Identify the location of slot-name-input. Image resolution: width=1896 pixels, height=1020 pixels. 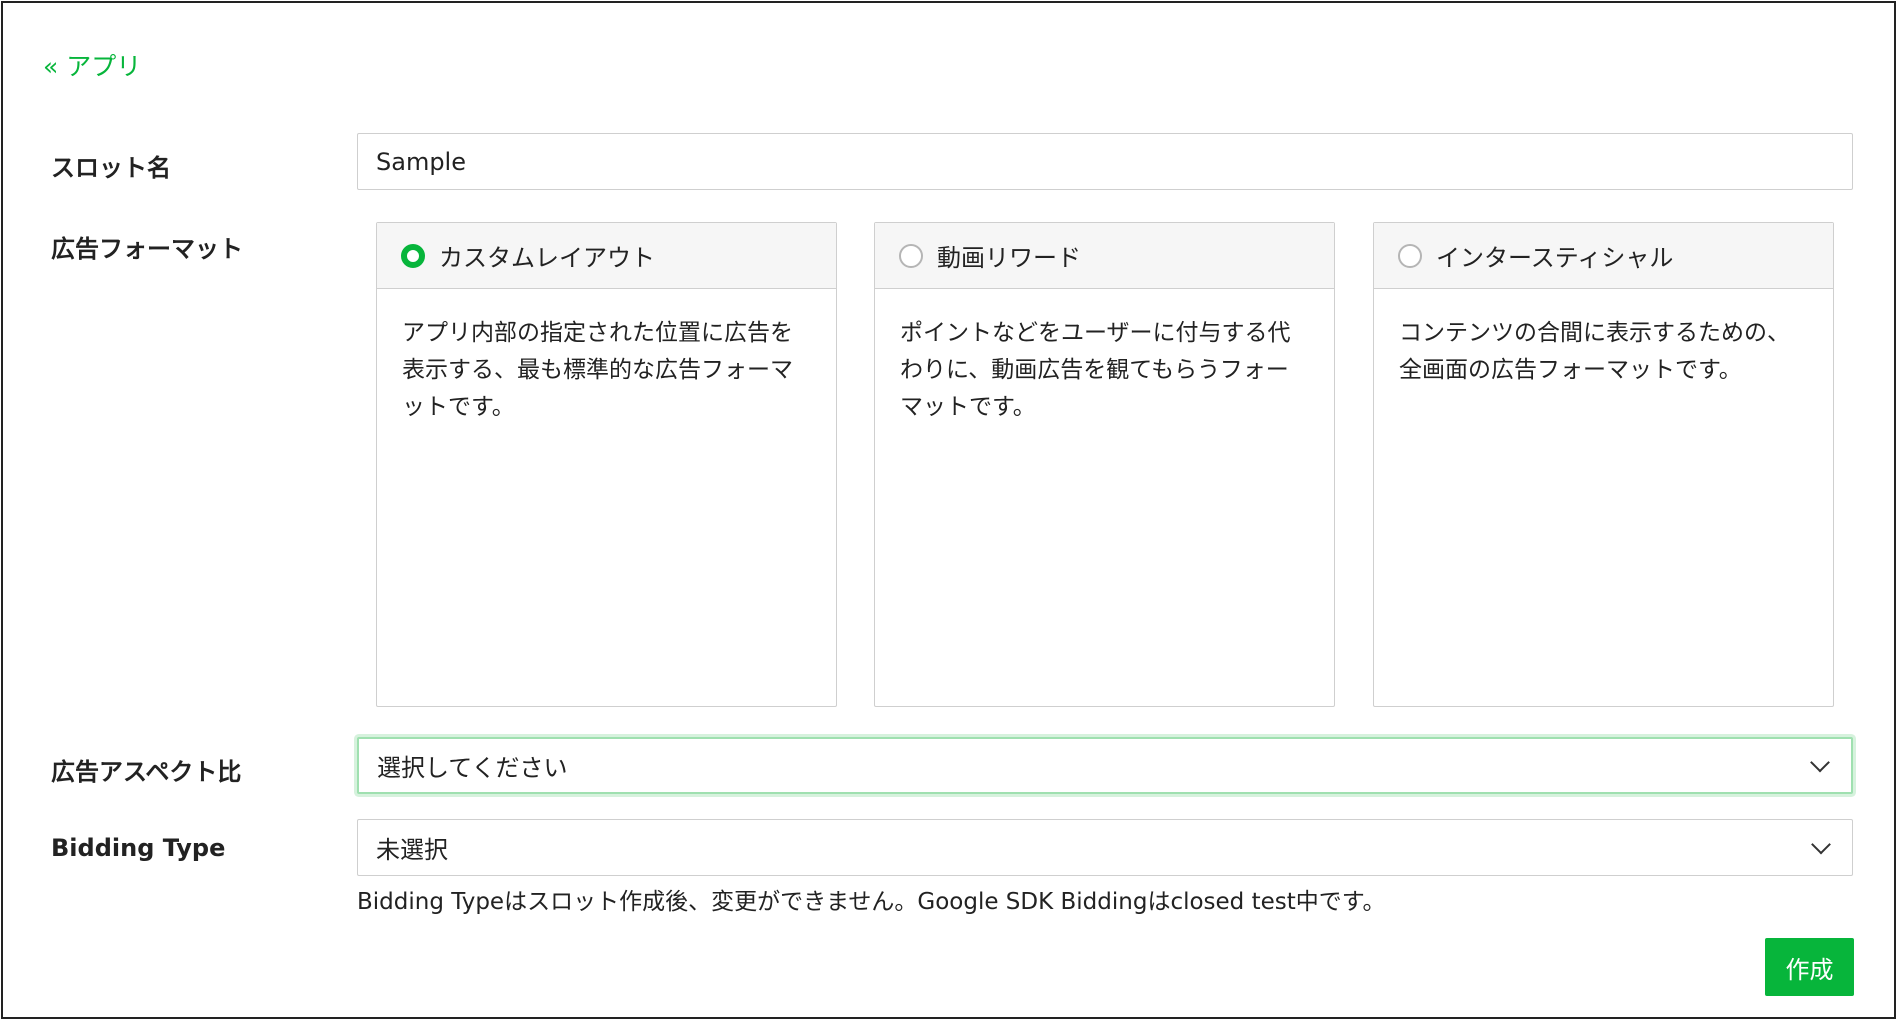
(1105, 161).